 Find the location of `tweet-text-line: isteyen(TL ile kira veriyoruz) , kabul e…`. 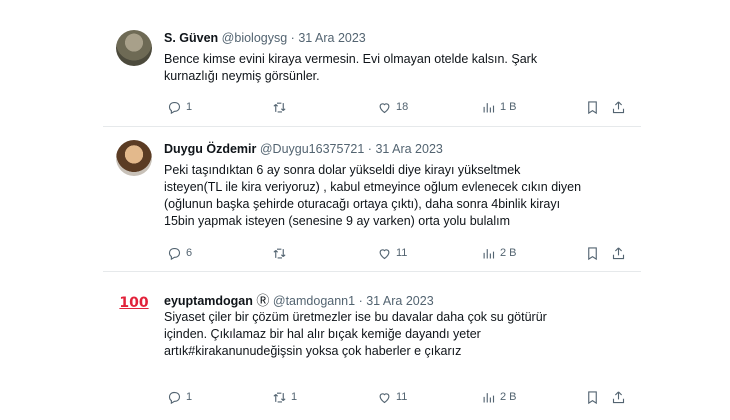

tweet-text-line: isteyen(TL ile kira veriyoruz) , kabul e… is located at coordinates (373, 187).